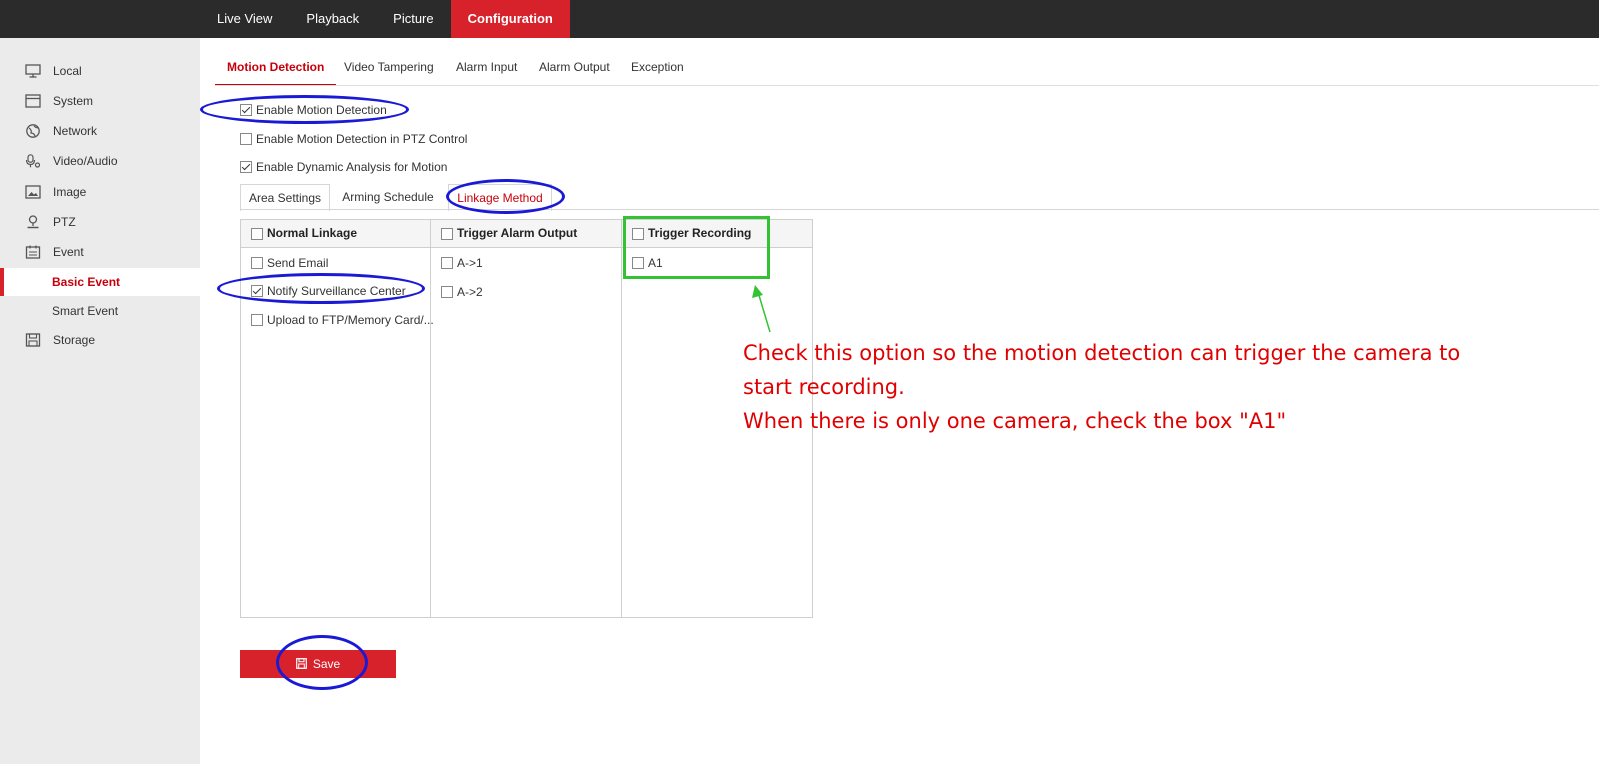  What do you see at coordinates (447, 262) in the screenshot?
I see `alarm-output-1-checkbox` at bounding box center [447, 262].